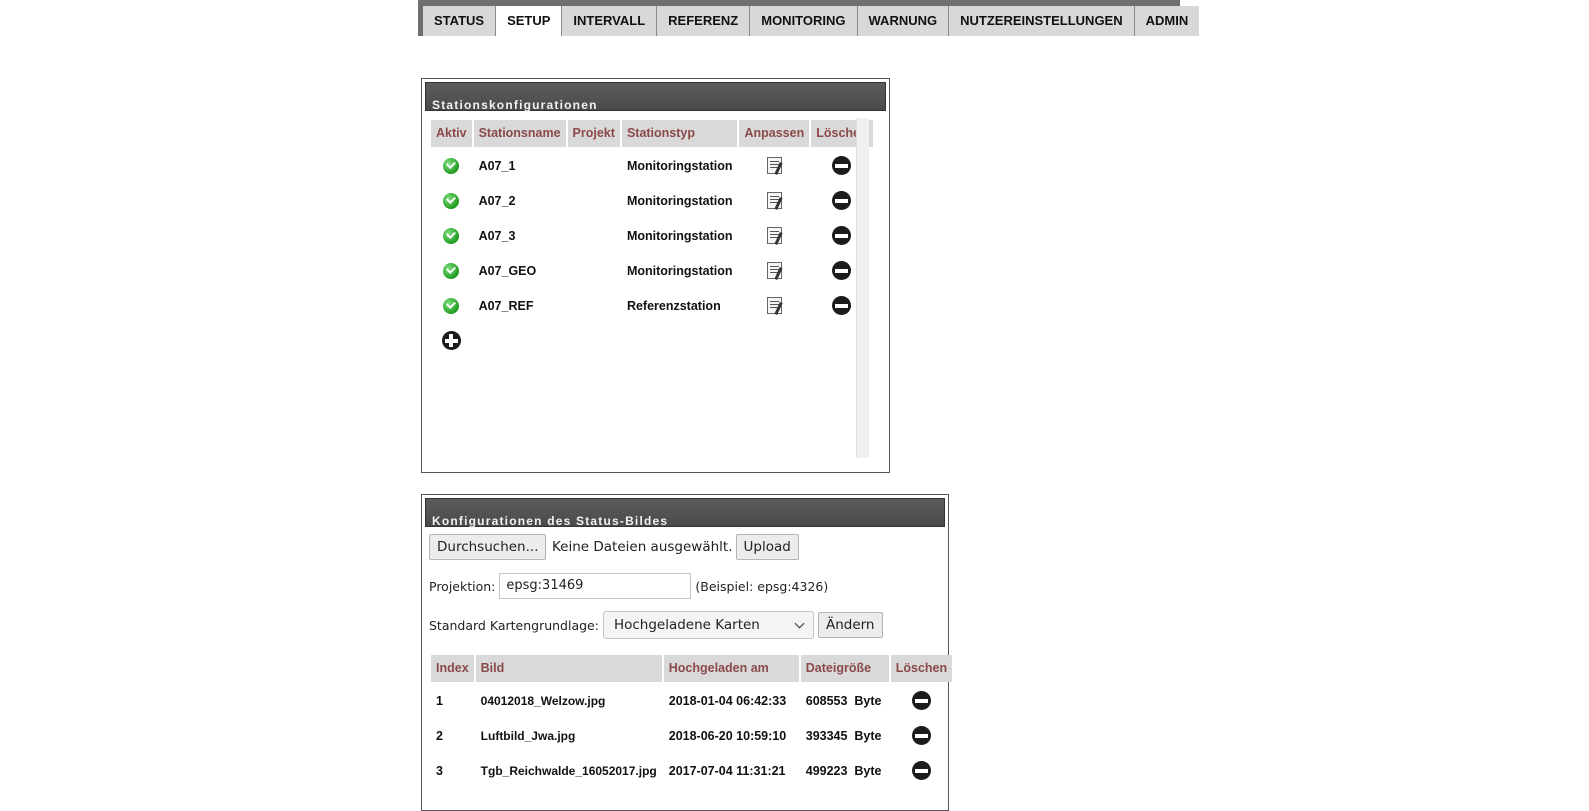  I want to click on tab-status: STATUS, so click(460, 21).